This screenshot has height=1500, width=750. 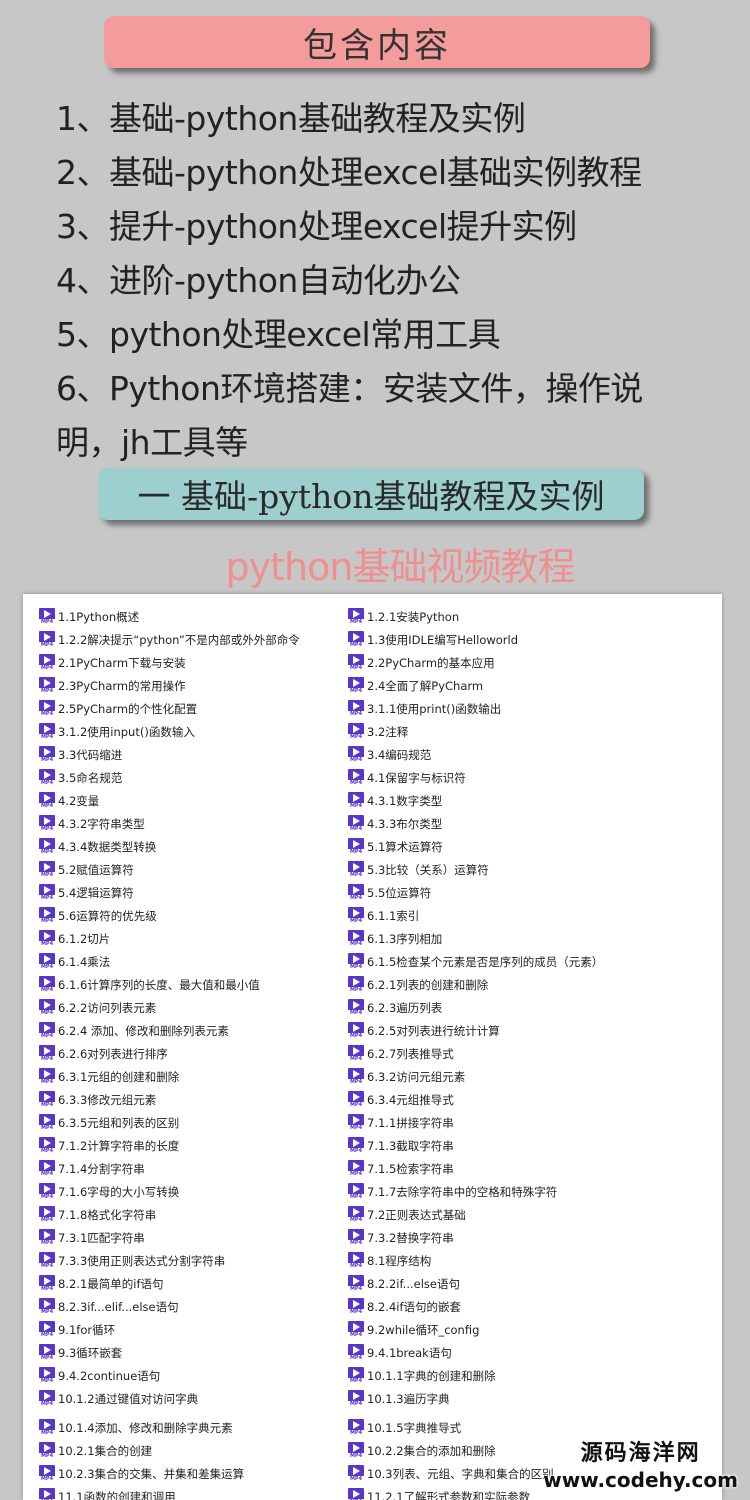 What do you see at coordinates (533, 1007) in the screenshot?
I see `file-item: 6.2.3遍历列表` at bounding box center [533, 1007].